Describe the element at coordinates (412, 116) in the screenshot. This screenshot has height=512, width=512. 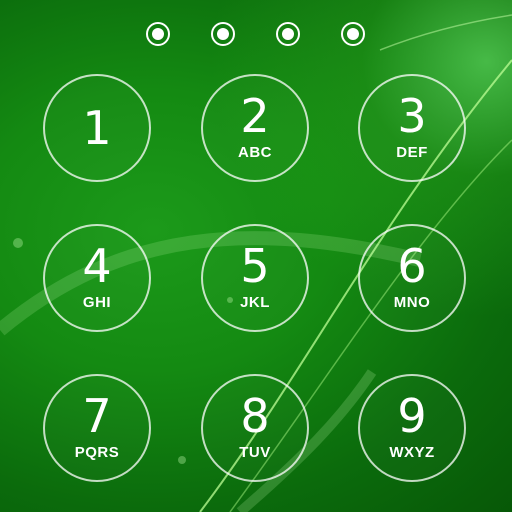
I see `key-digit: 3` at that location.